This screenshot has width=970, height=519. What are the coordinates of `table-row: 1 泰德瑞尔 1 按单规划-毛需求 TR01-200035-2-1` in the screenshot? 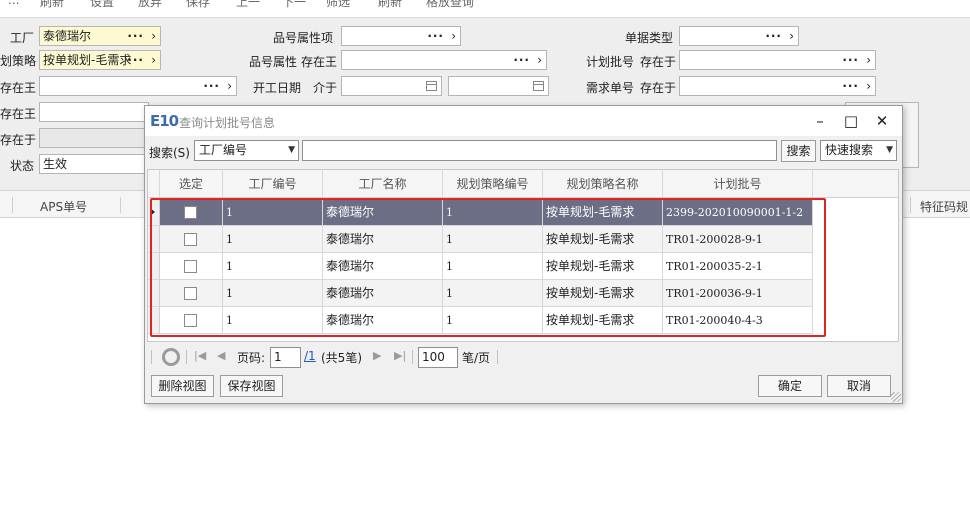 It's located at (523, 266).